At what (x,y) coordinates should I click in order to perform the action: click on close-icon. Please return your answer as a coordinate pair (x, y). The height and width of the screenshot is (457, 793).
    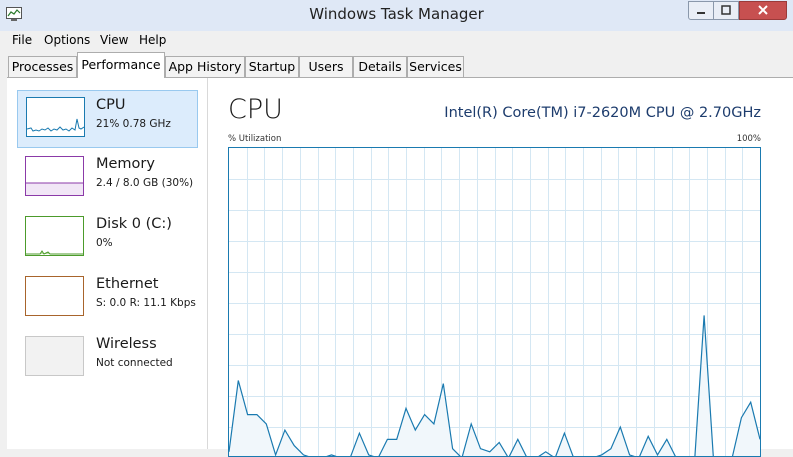
    Looking at the image, I should click on (763, 10).